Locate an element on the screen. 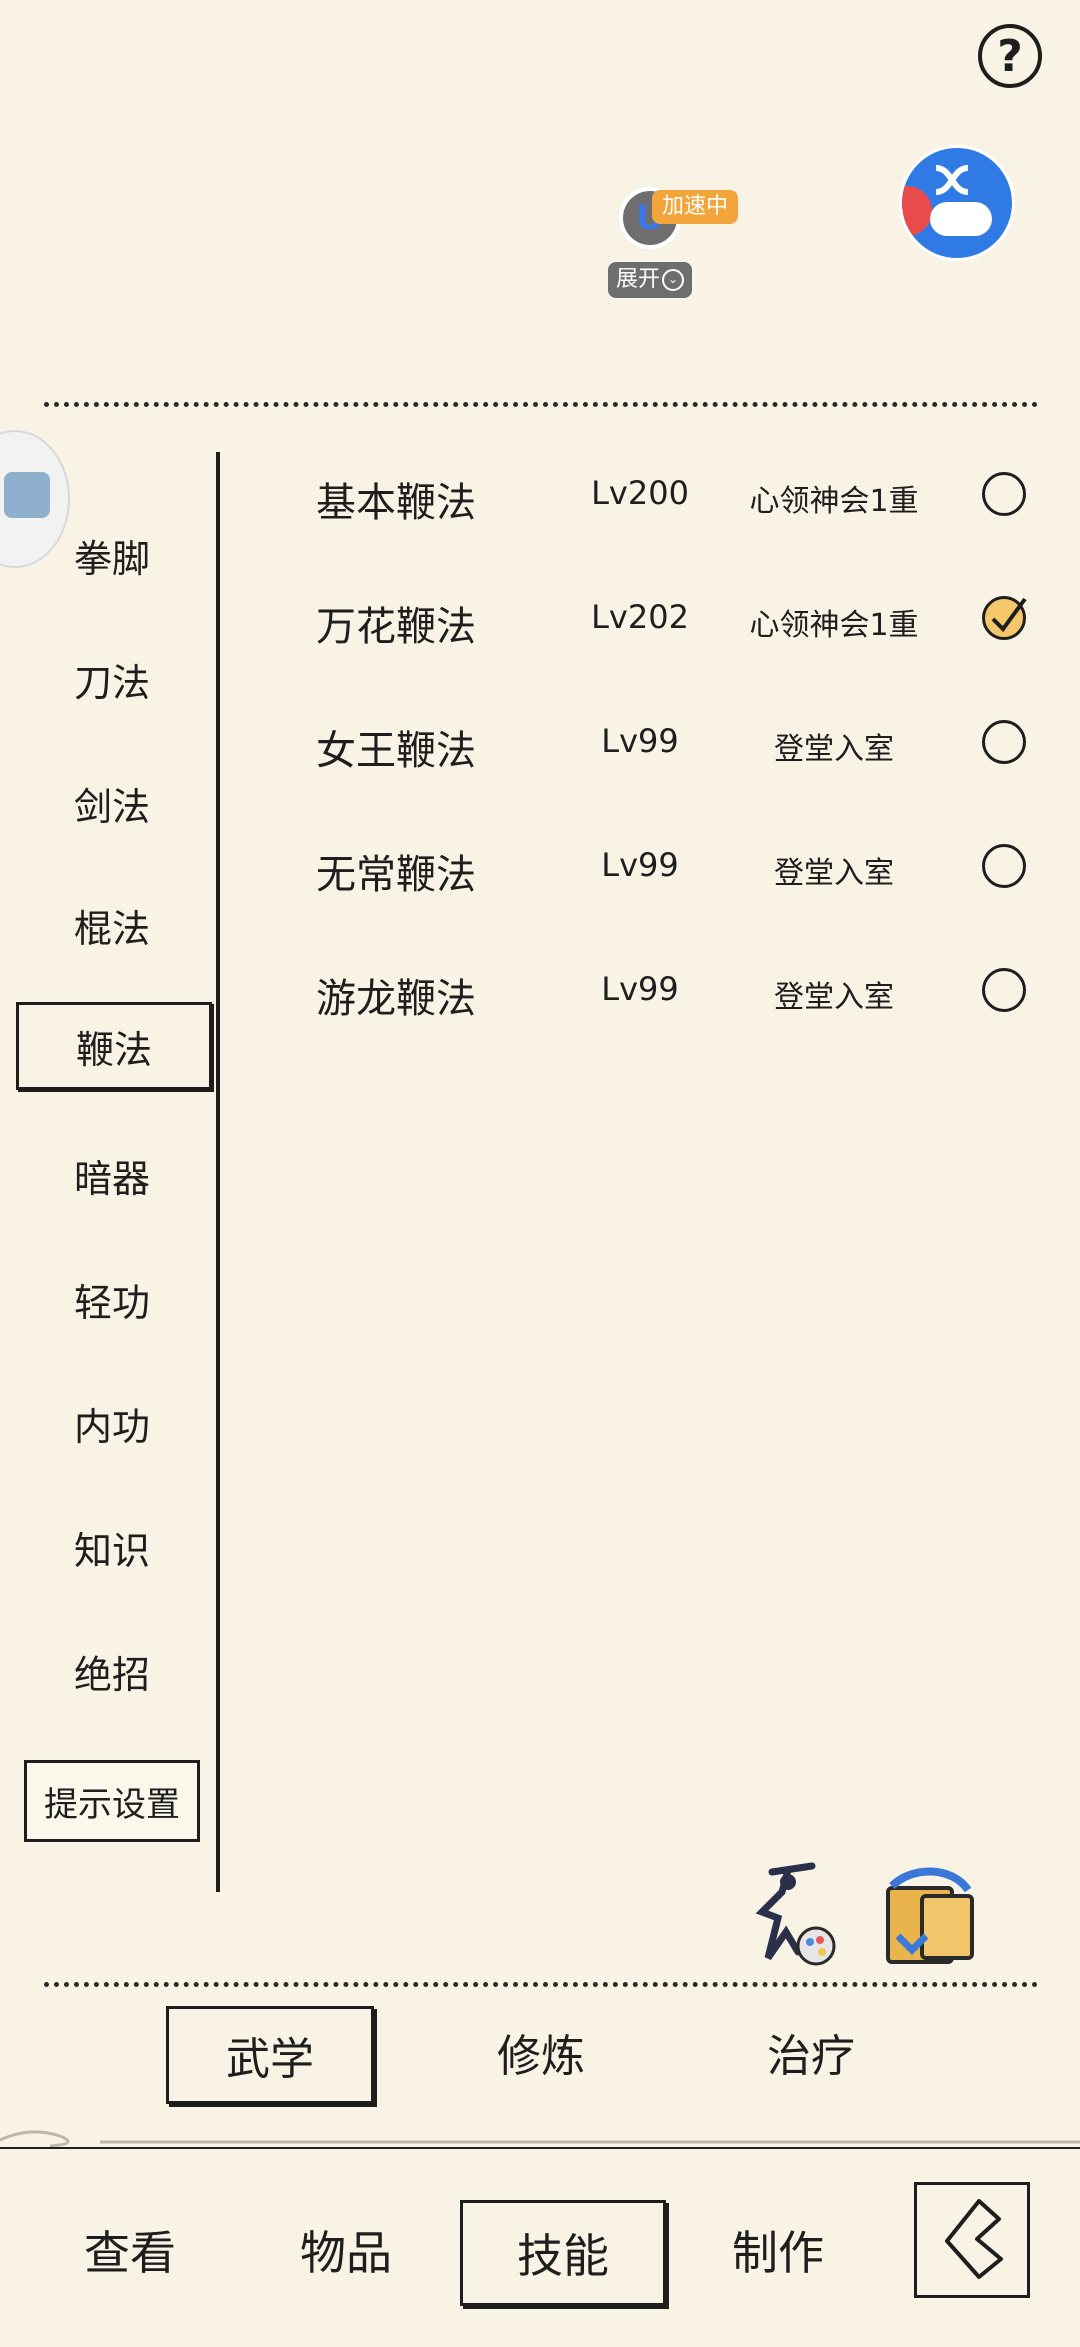 This screenshot has height=2347, width=1080. sidebar-item-jianfa: 剑法 is located at coordinates (112, 803).